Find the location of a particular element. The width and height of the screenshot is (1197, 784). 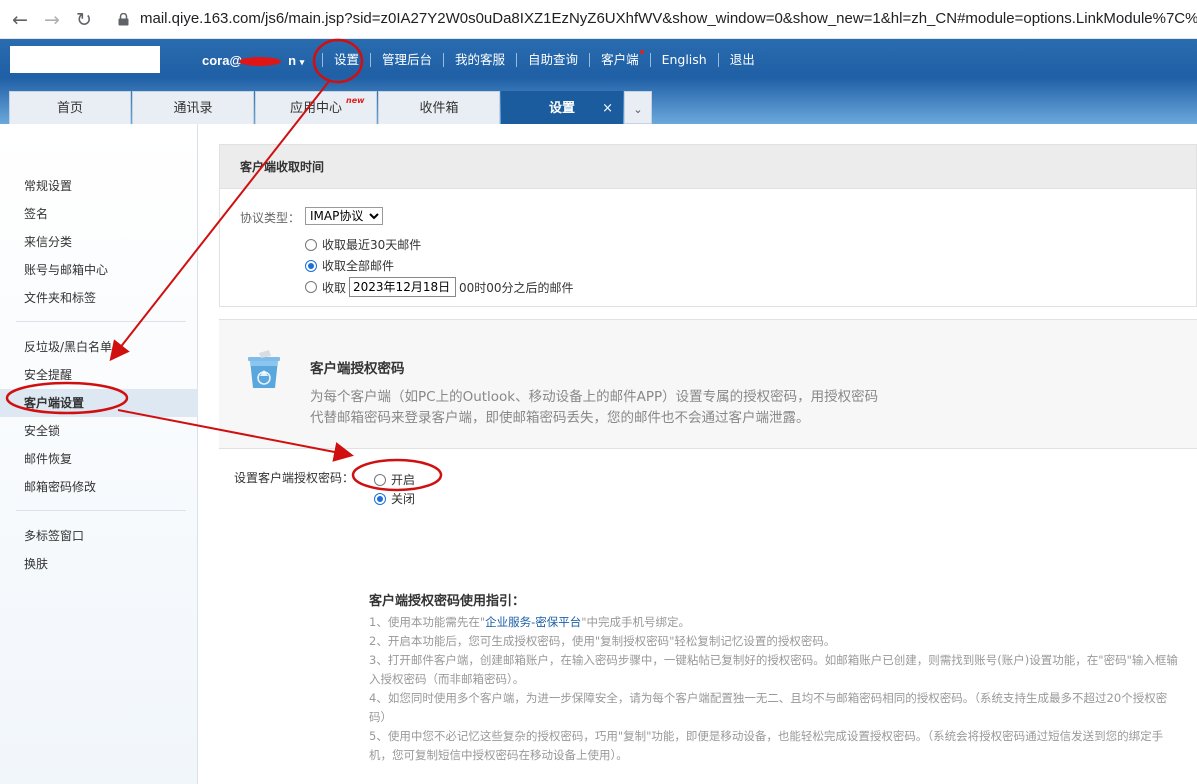

guide-title: 客户端授权密码使用指引： is located at coordinates (447, 601).